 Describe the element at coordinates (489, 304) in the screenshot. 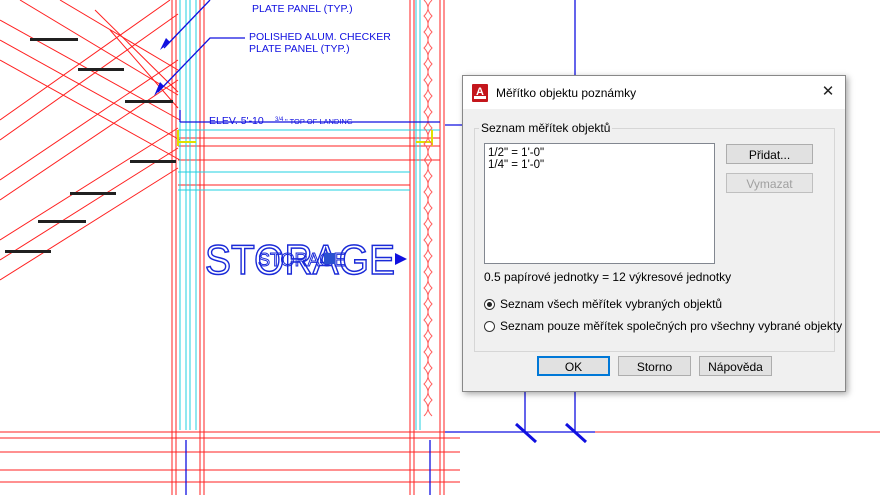

I see `radio-button-checked` at that location.